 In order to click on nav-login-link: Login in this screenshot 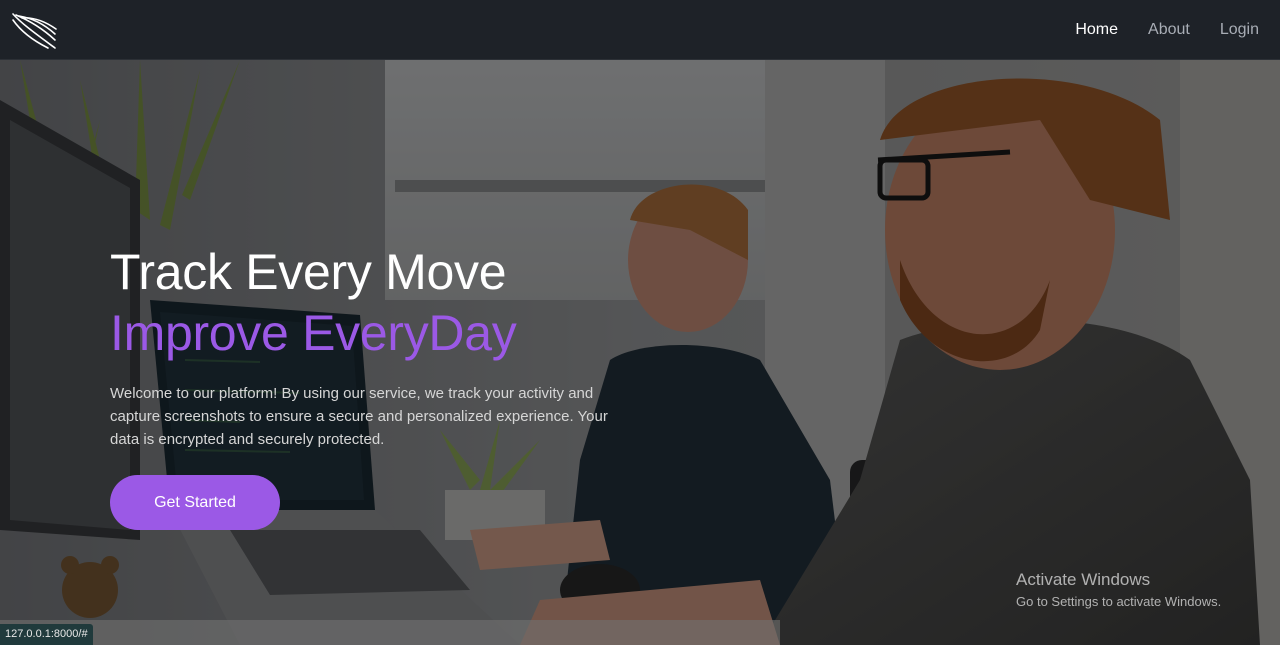, I will do `click(1239, 30)`.